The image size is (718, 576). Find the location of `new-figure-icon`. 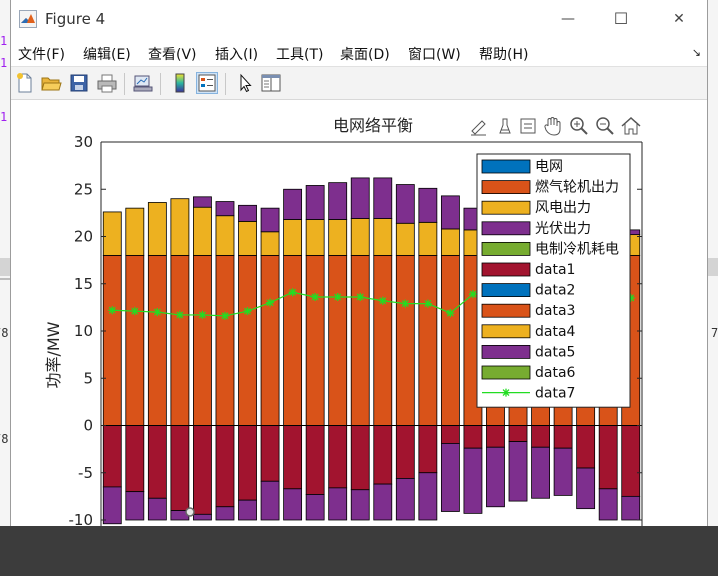

new-figure-icon is located at coordinates (25, 83).